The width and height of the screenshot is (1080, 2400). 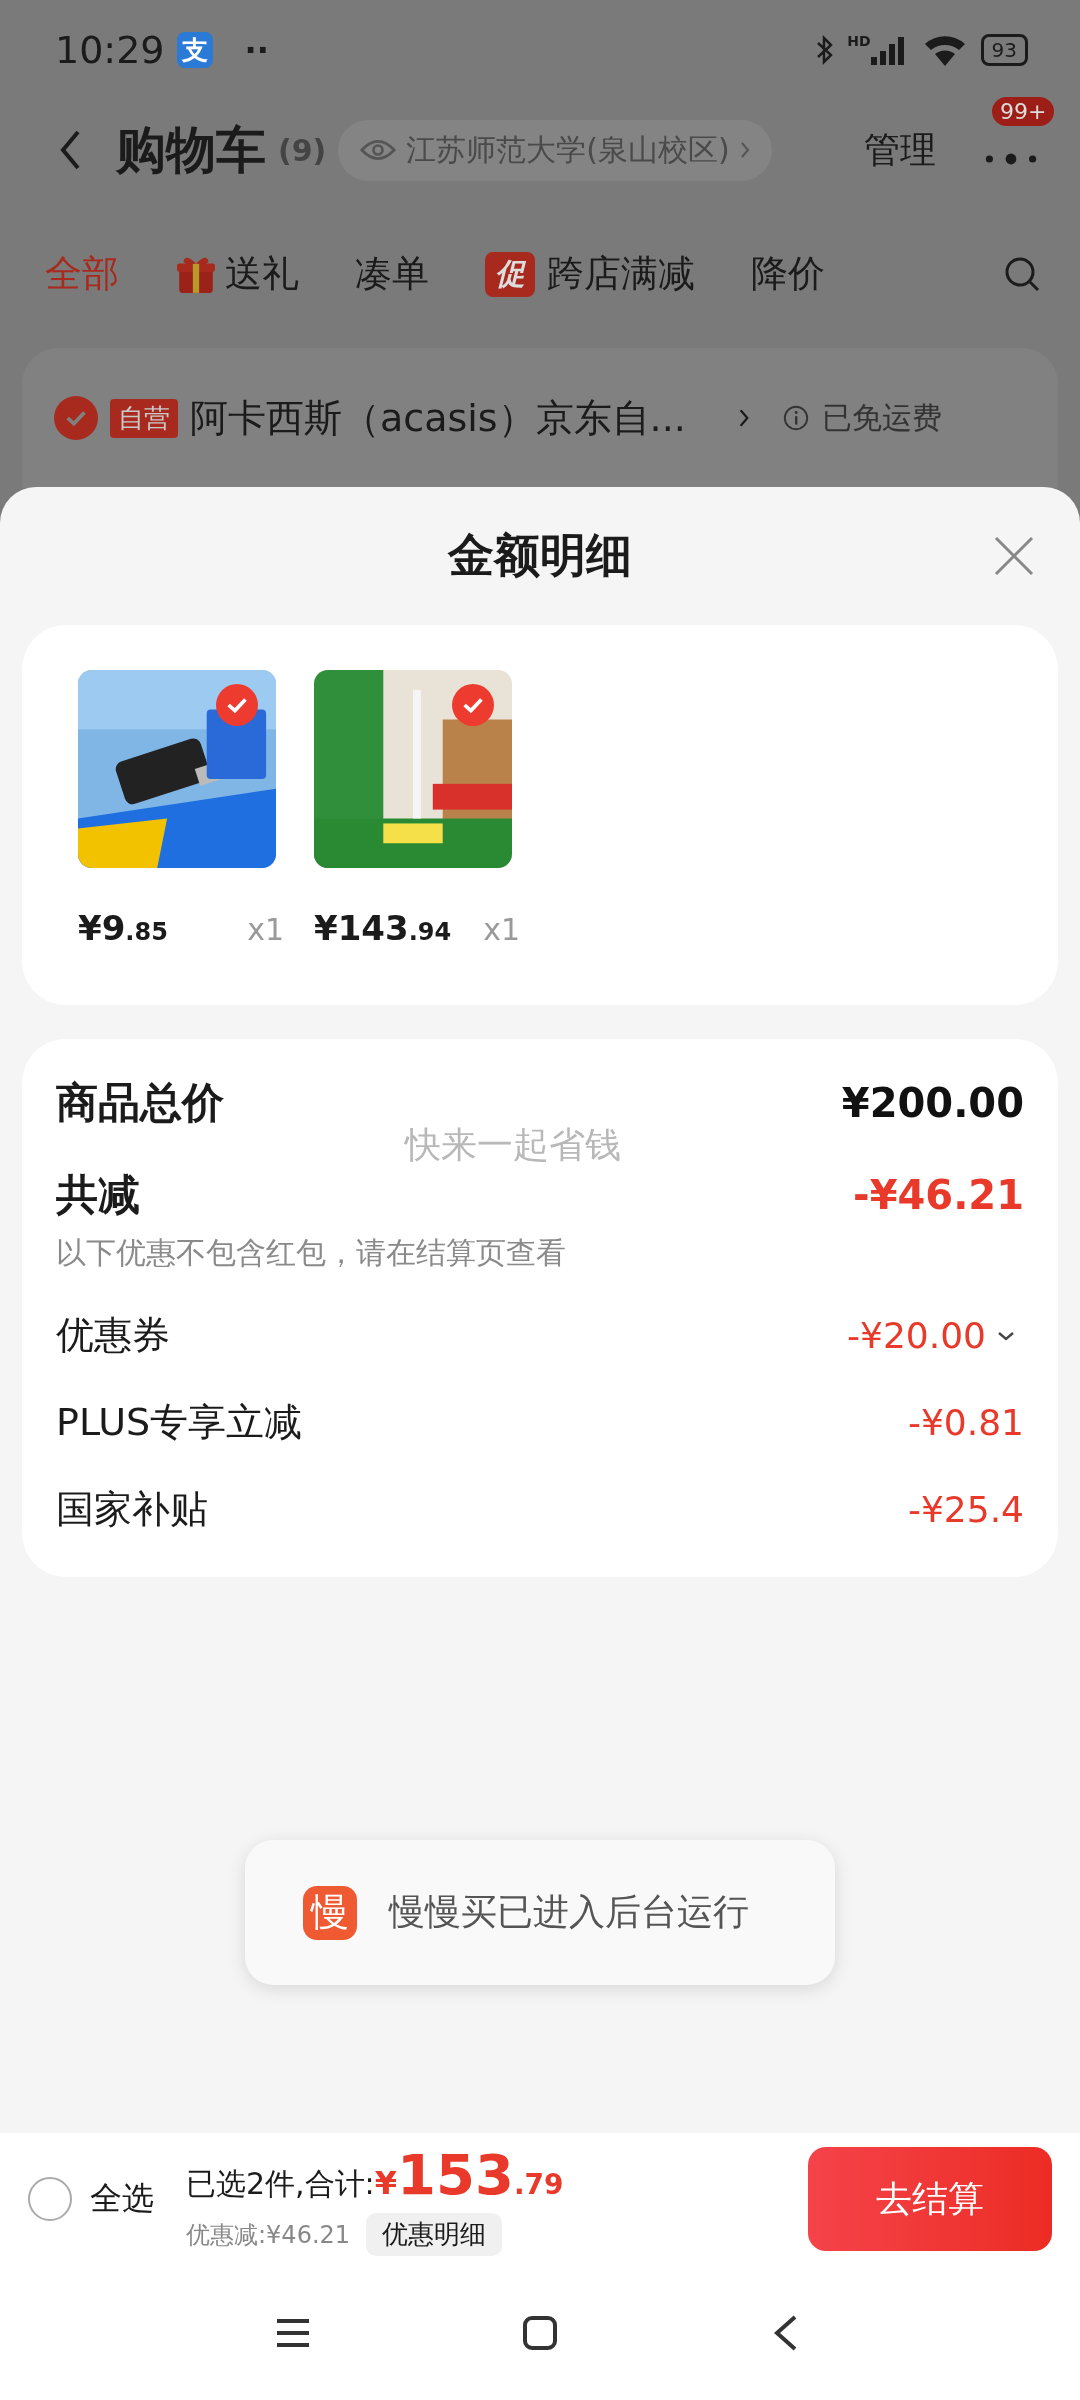 What do you see at coordinates (194, 50) in the screenshot?
I see `app-icon: 支` at bounding box center [194, 50].